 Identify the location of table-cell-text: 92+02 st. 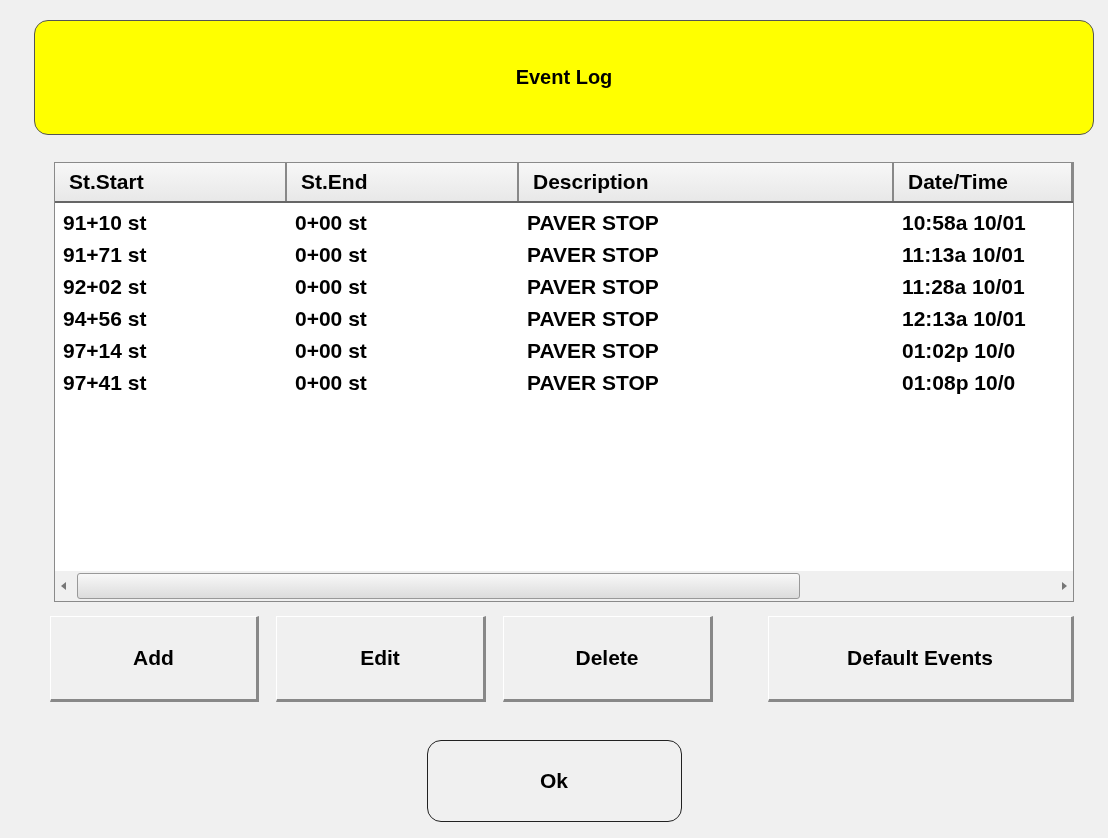
(105, 287).